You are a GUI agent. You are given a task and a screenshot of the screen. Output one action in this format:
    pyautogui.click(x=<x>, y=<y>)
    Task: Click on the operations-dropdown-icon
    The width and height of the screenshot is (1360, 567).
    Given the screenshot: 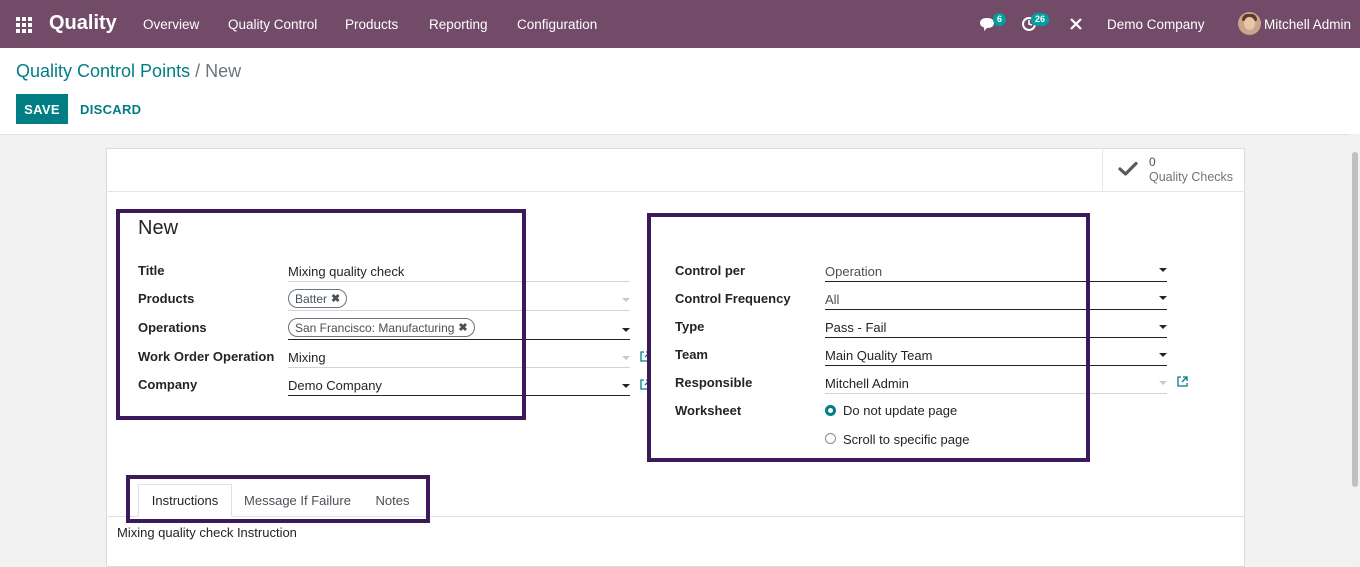 What is the action you would take?
    pyautogui.click(x=626, y=330)
    